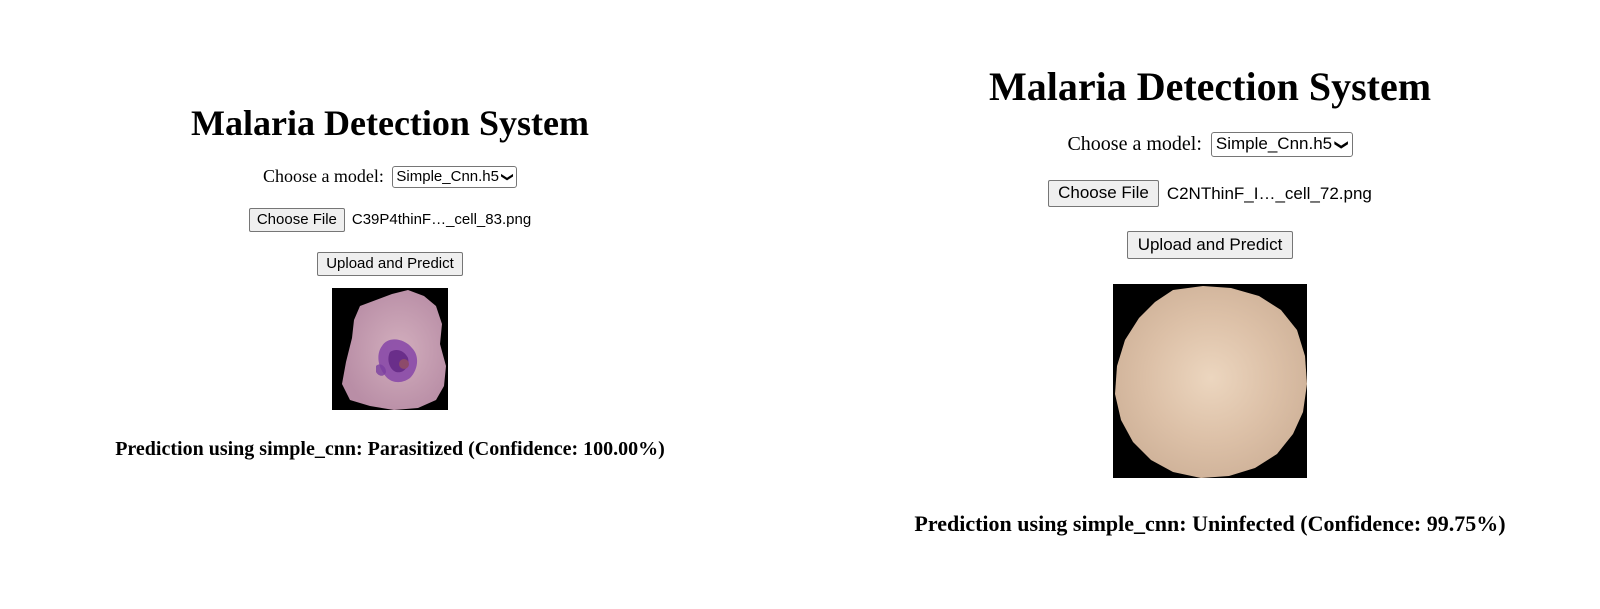 Image resolution: width=1600 pixels, height=609 pixels. I want to click on parasitized-cell-drawing, so click(394, 349).